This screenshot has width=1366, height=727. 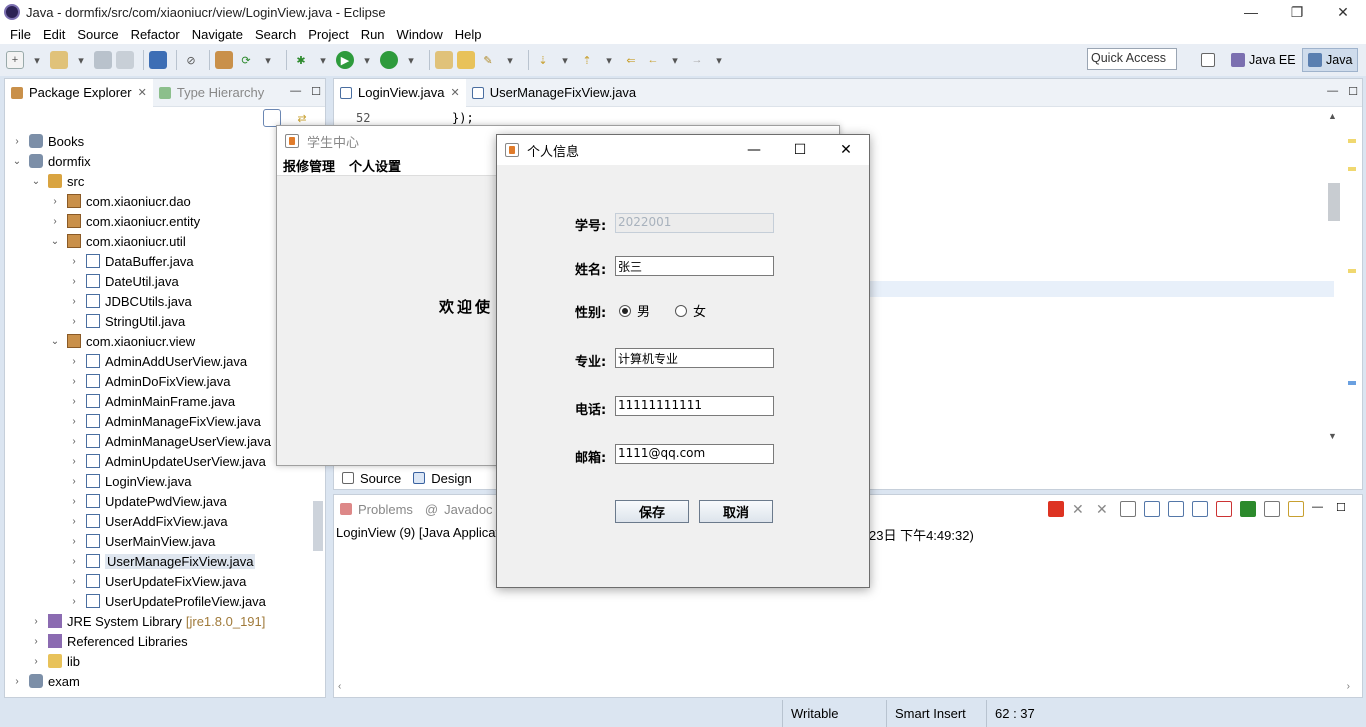 What do you see at coordinates (634, 310) in the screenshot?
I see `gender-male-radio: 男` at bounding box center [634, 310].